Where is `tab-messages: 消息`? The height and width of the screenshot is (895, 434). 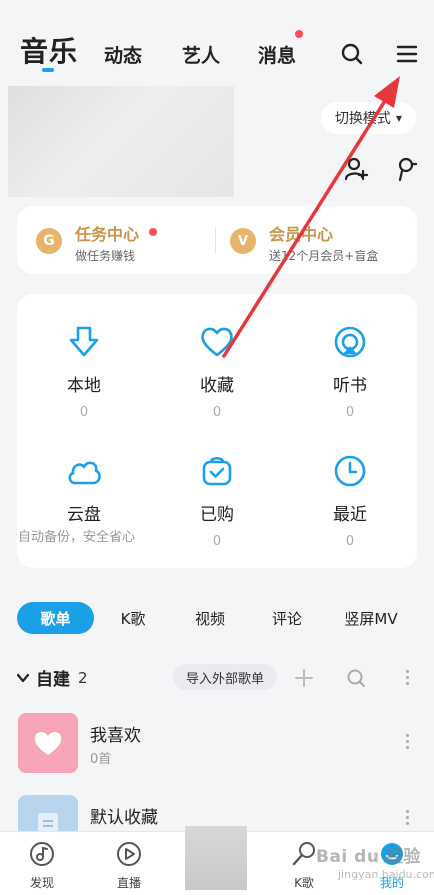
tab-messages: 消息 is located at coordinates (277, 54).